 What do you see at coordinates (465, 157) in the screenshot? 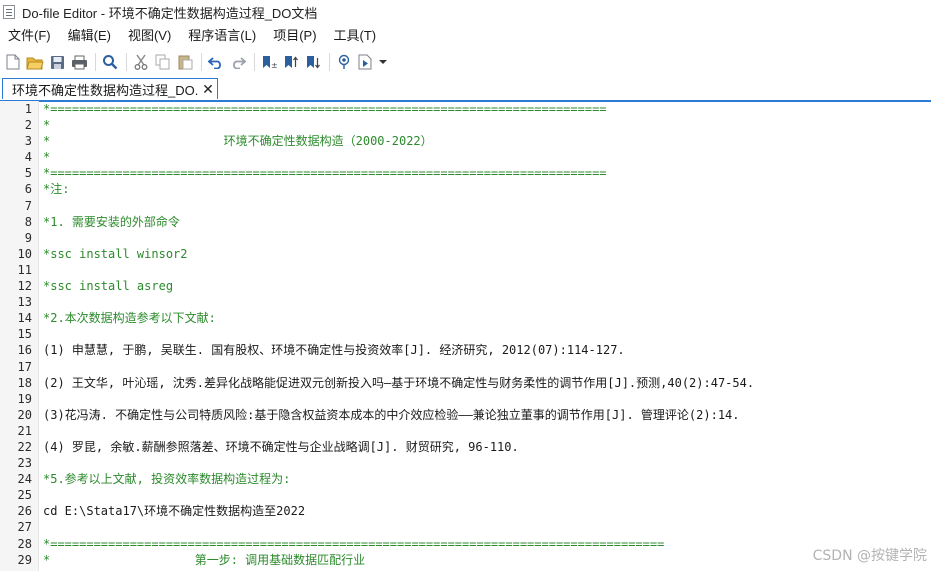
I see `code-line: 4 *` at bounding box center [465, 157].